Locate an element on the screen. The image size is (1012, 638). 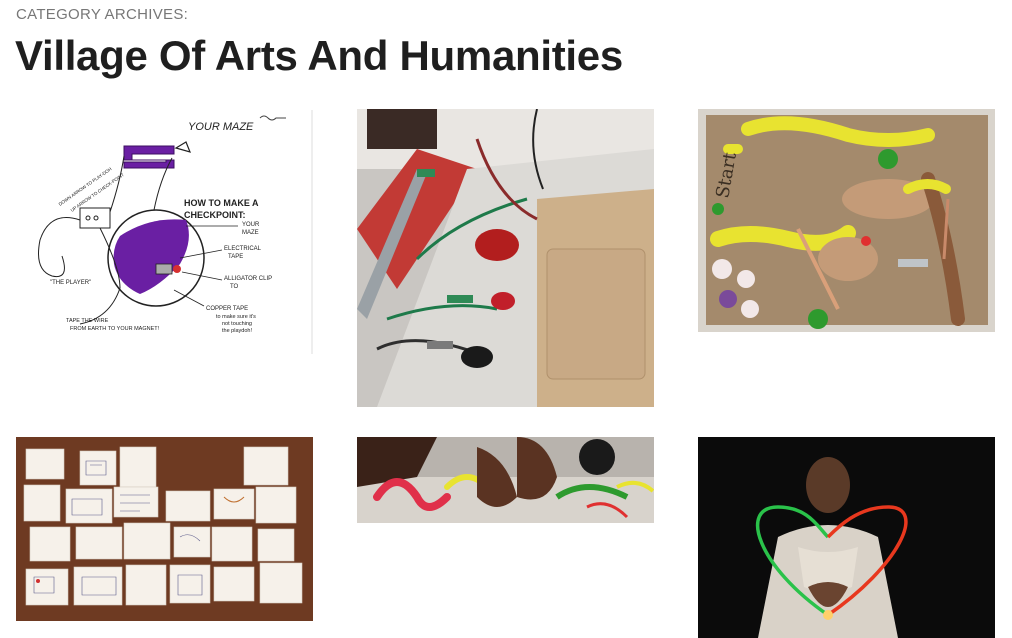
sketch-label-maze: MAZE is located at coordinates (250, 233).